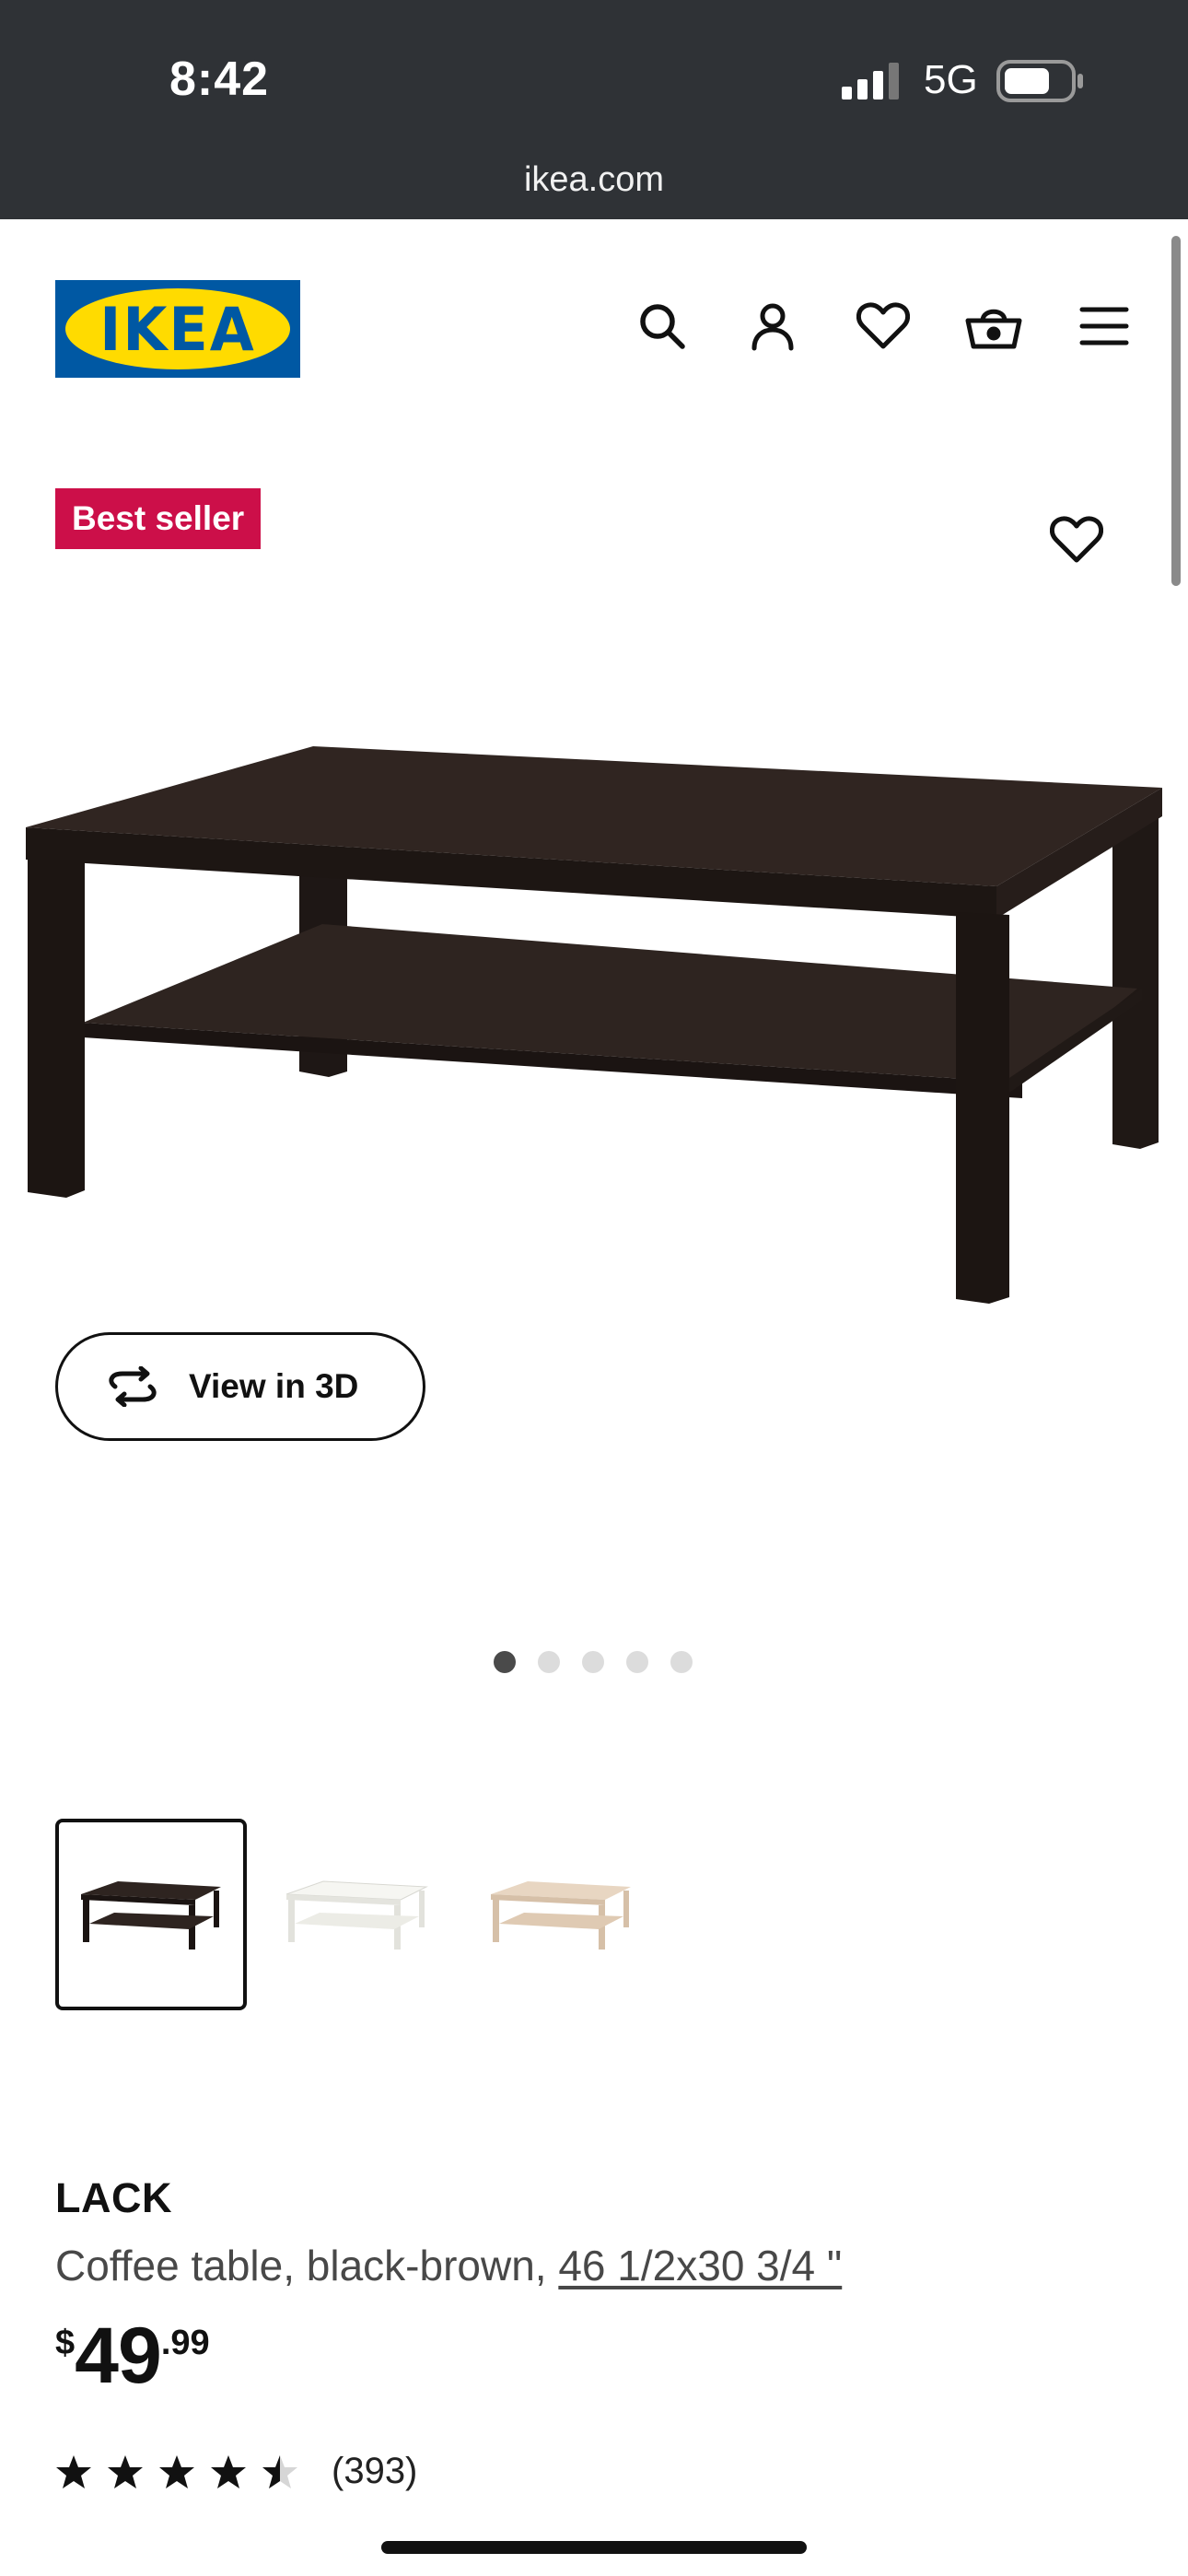  Describe the element at coordinates (375, 2471) in the screenshot. I see `review-count: (393)` at that location.